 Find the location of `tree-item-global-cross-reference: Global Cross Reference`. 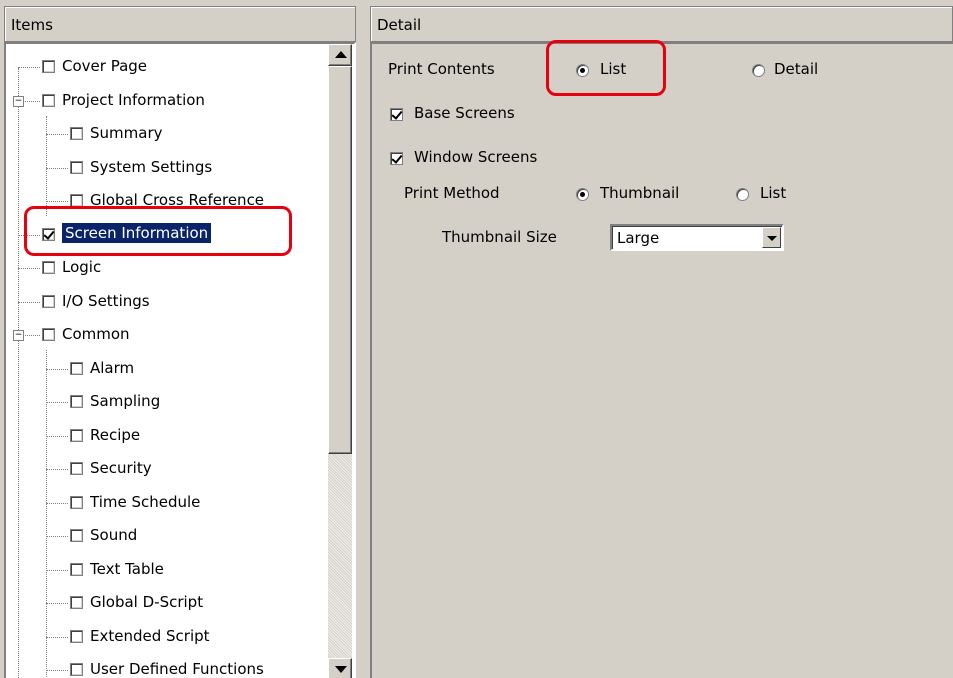

tree-item-global-cross-reference: Global Cross Reference is located at coordinates (166, 201).